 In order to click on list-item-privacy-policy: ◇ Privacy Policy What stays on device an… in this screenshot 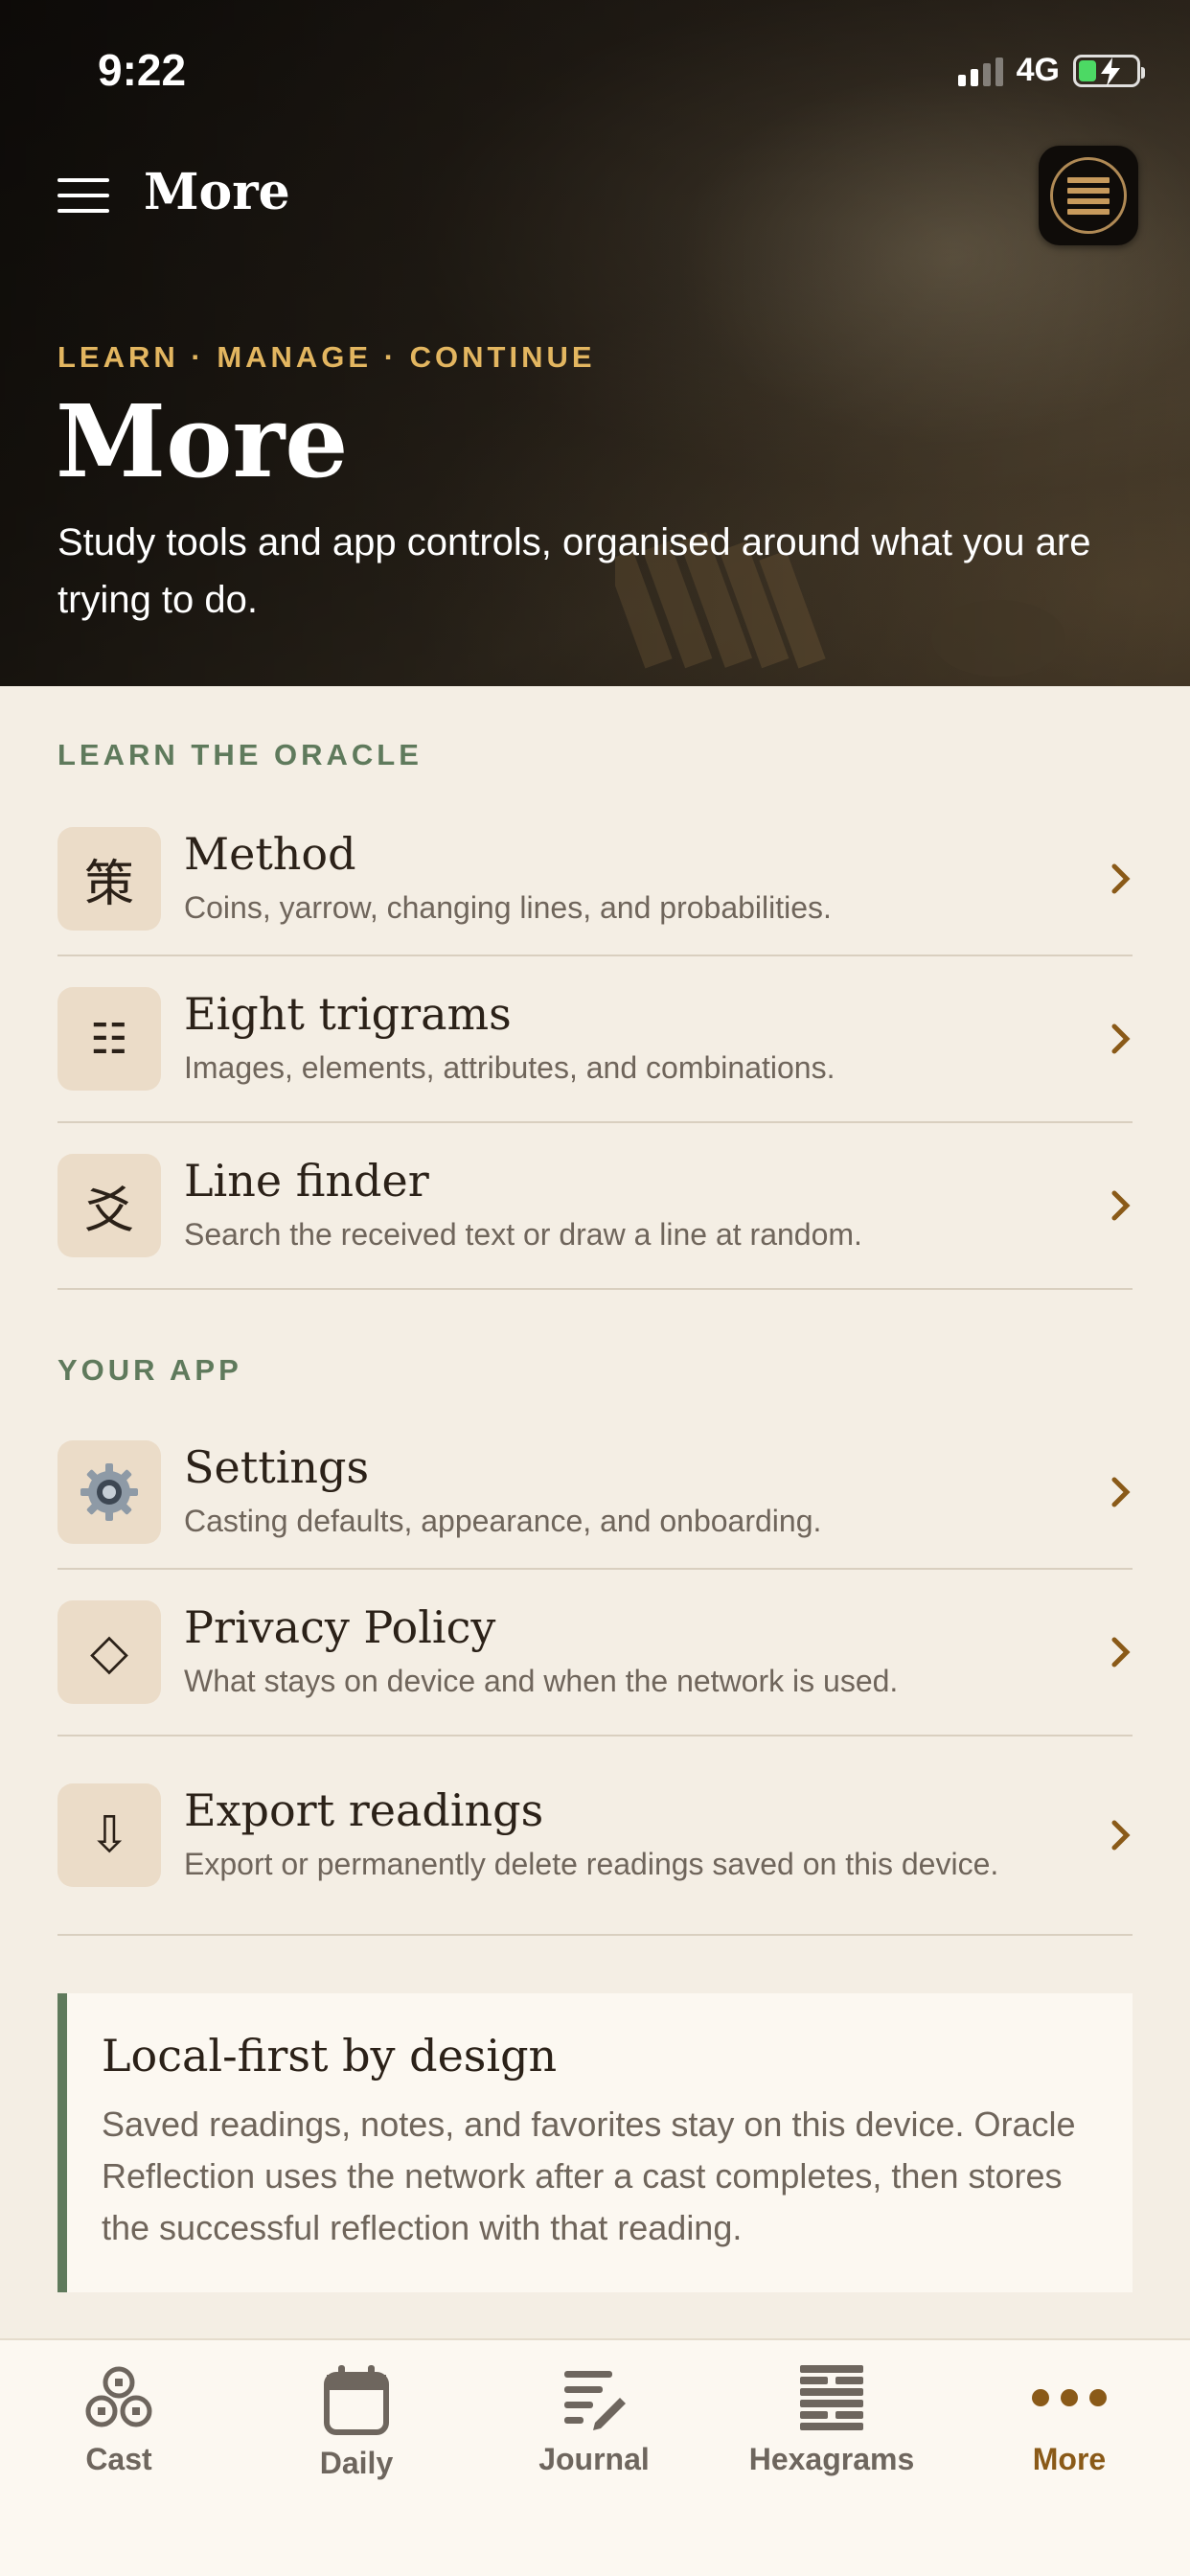, I will do `click(595, 1653)`.